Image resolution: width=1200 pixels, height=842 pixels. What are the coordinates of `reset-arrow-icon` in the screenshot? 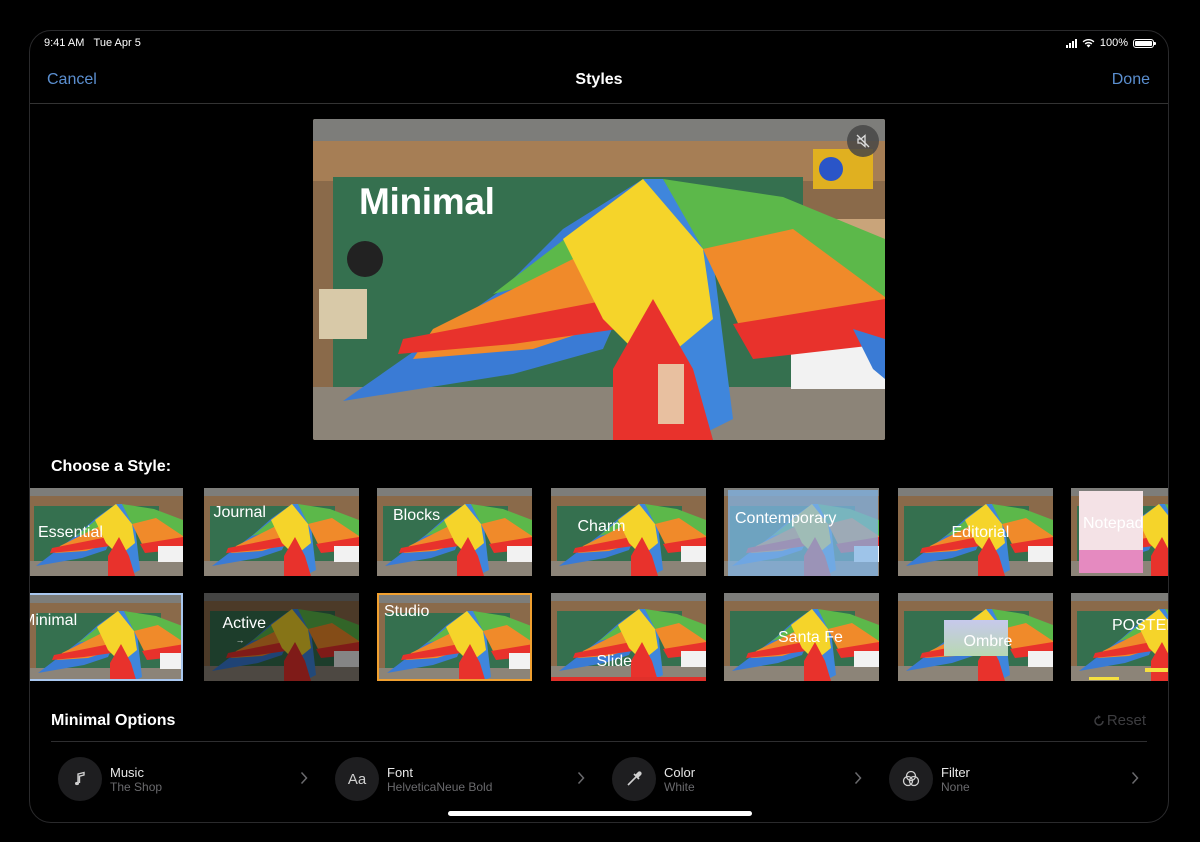 It's located at (1099, 720).